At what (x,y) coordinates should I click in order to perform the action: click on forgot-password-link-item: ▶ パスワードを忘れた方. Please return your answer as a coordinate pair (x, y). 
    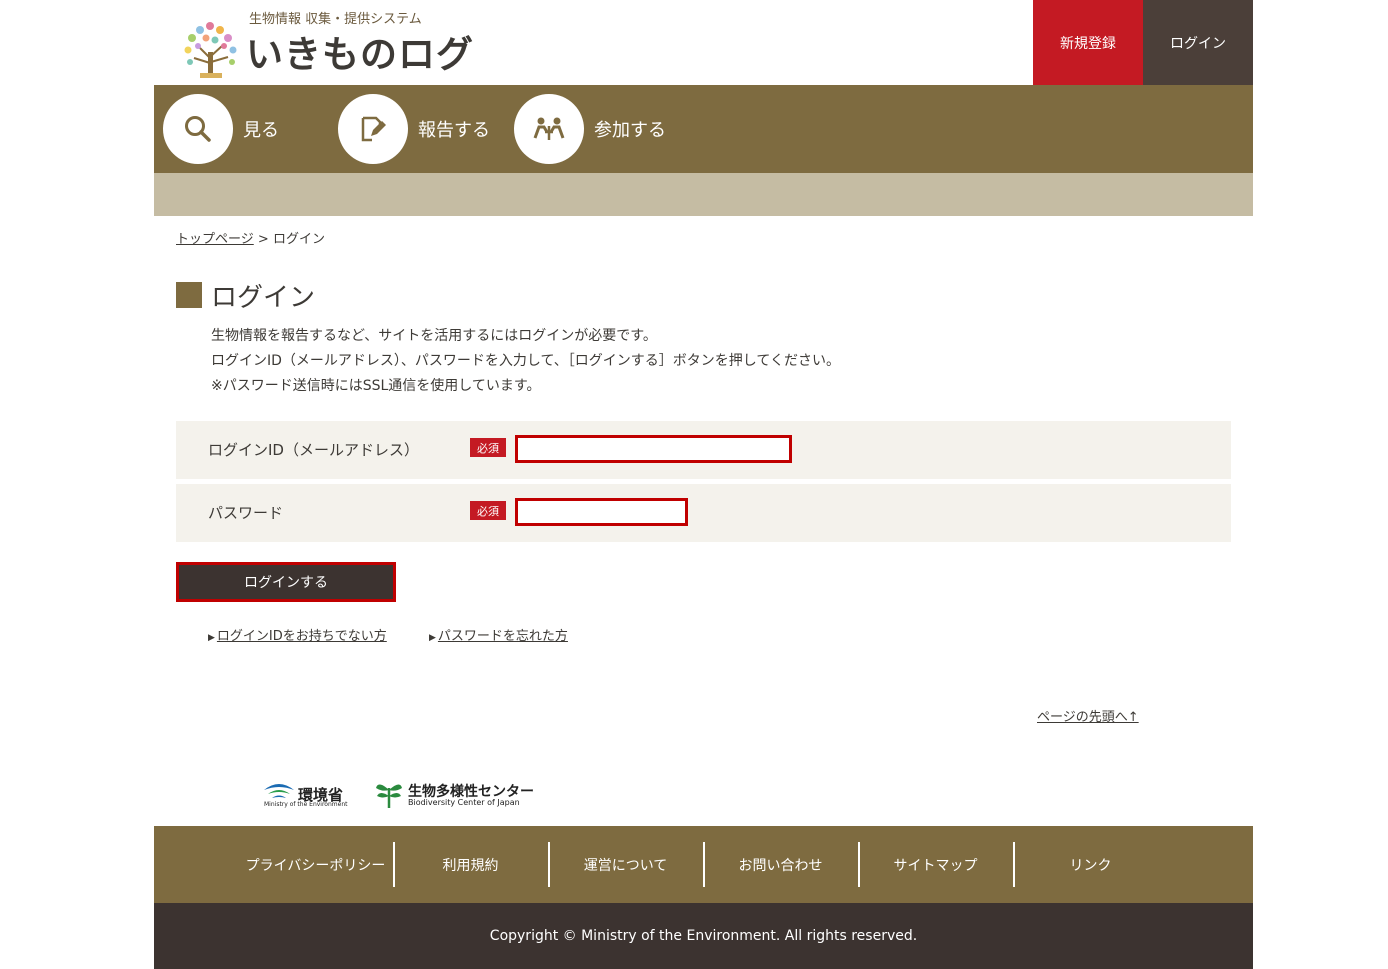
    Looking at the image, I should click on (498, 634).